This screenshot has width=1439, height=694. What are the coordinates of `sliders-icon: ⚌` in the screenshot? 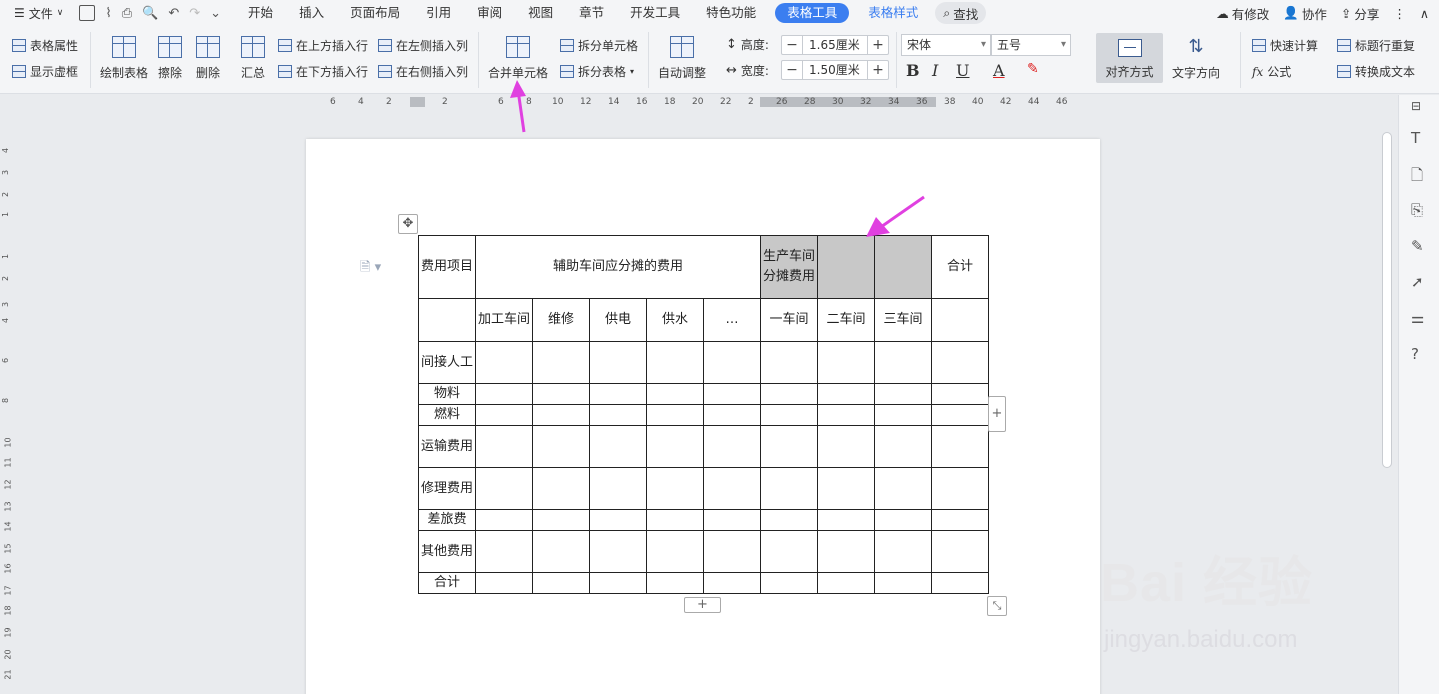 It's located at (1417, 318).